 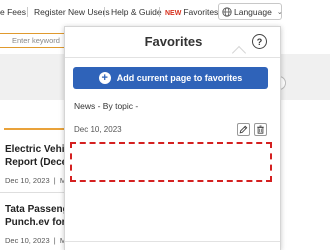 What do you see at coordinates (13, 12) in the screenshot?
I see `nav-link-fees: e Fees` at bounding box center [13, 12].